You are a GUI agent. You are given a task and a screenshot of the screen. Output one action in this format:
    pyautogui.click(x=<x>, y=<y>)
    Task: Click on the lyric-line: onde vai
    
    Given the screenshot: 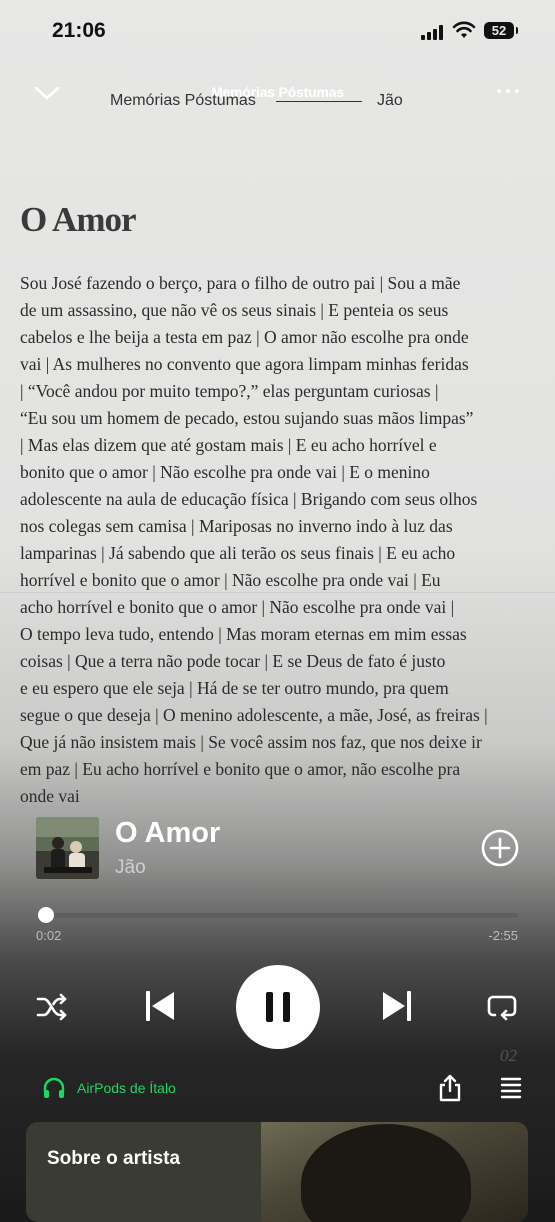 What is the action you would take?
    pyautogui.click(x=50, y=796)
    